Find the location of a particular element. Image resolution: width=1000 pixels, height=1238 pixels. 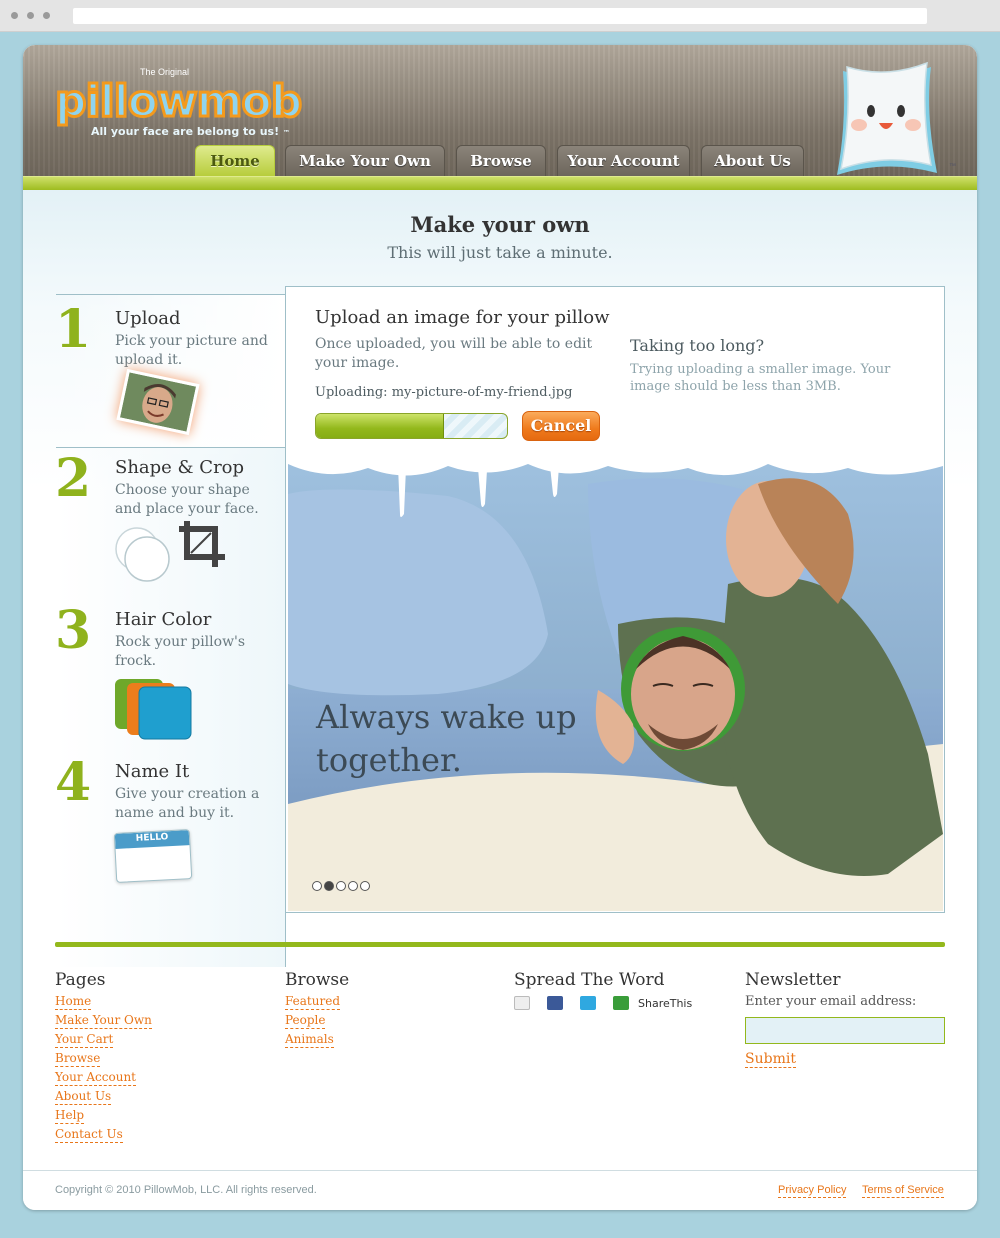

upload-file-label: Uploading: my-picture-of-my-friend.jpg is located at coordinates (444, 392).